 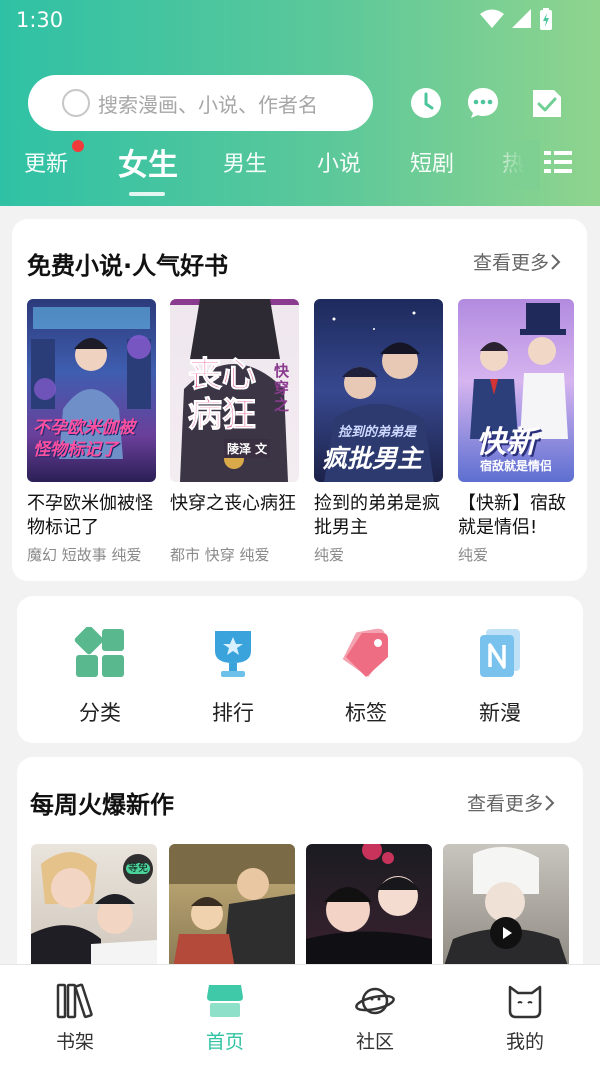 I want to click on bottom-navigation: 书架 首页 社区 我的, so click(x=300, y=1015).